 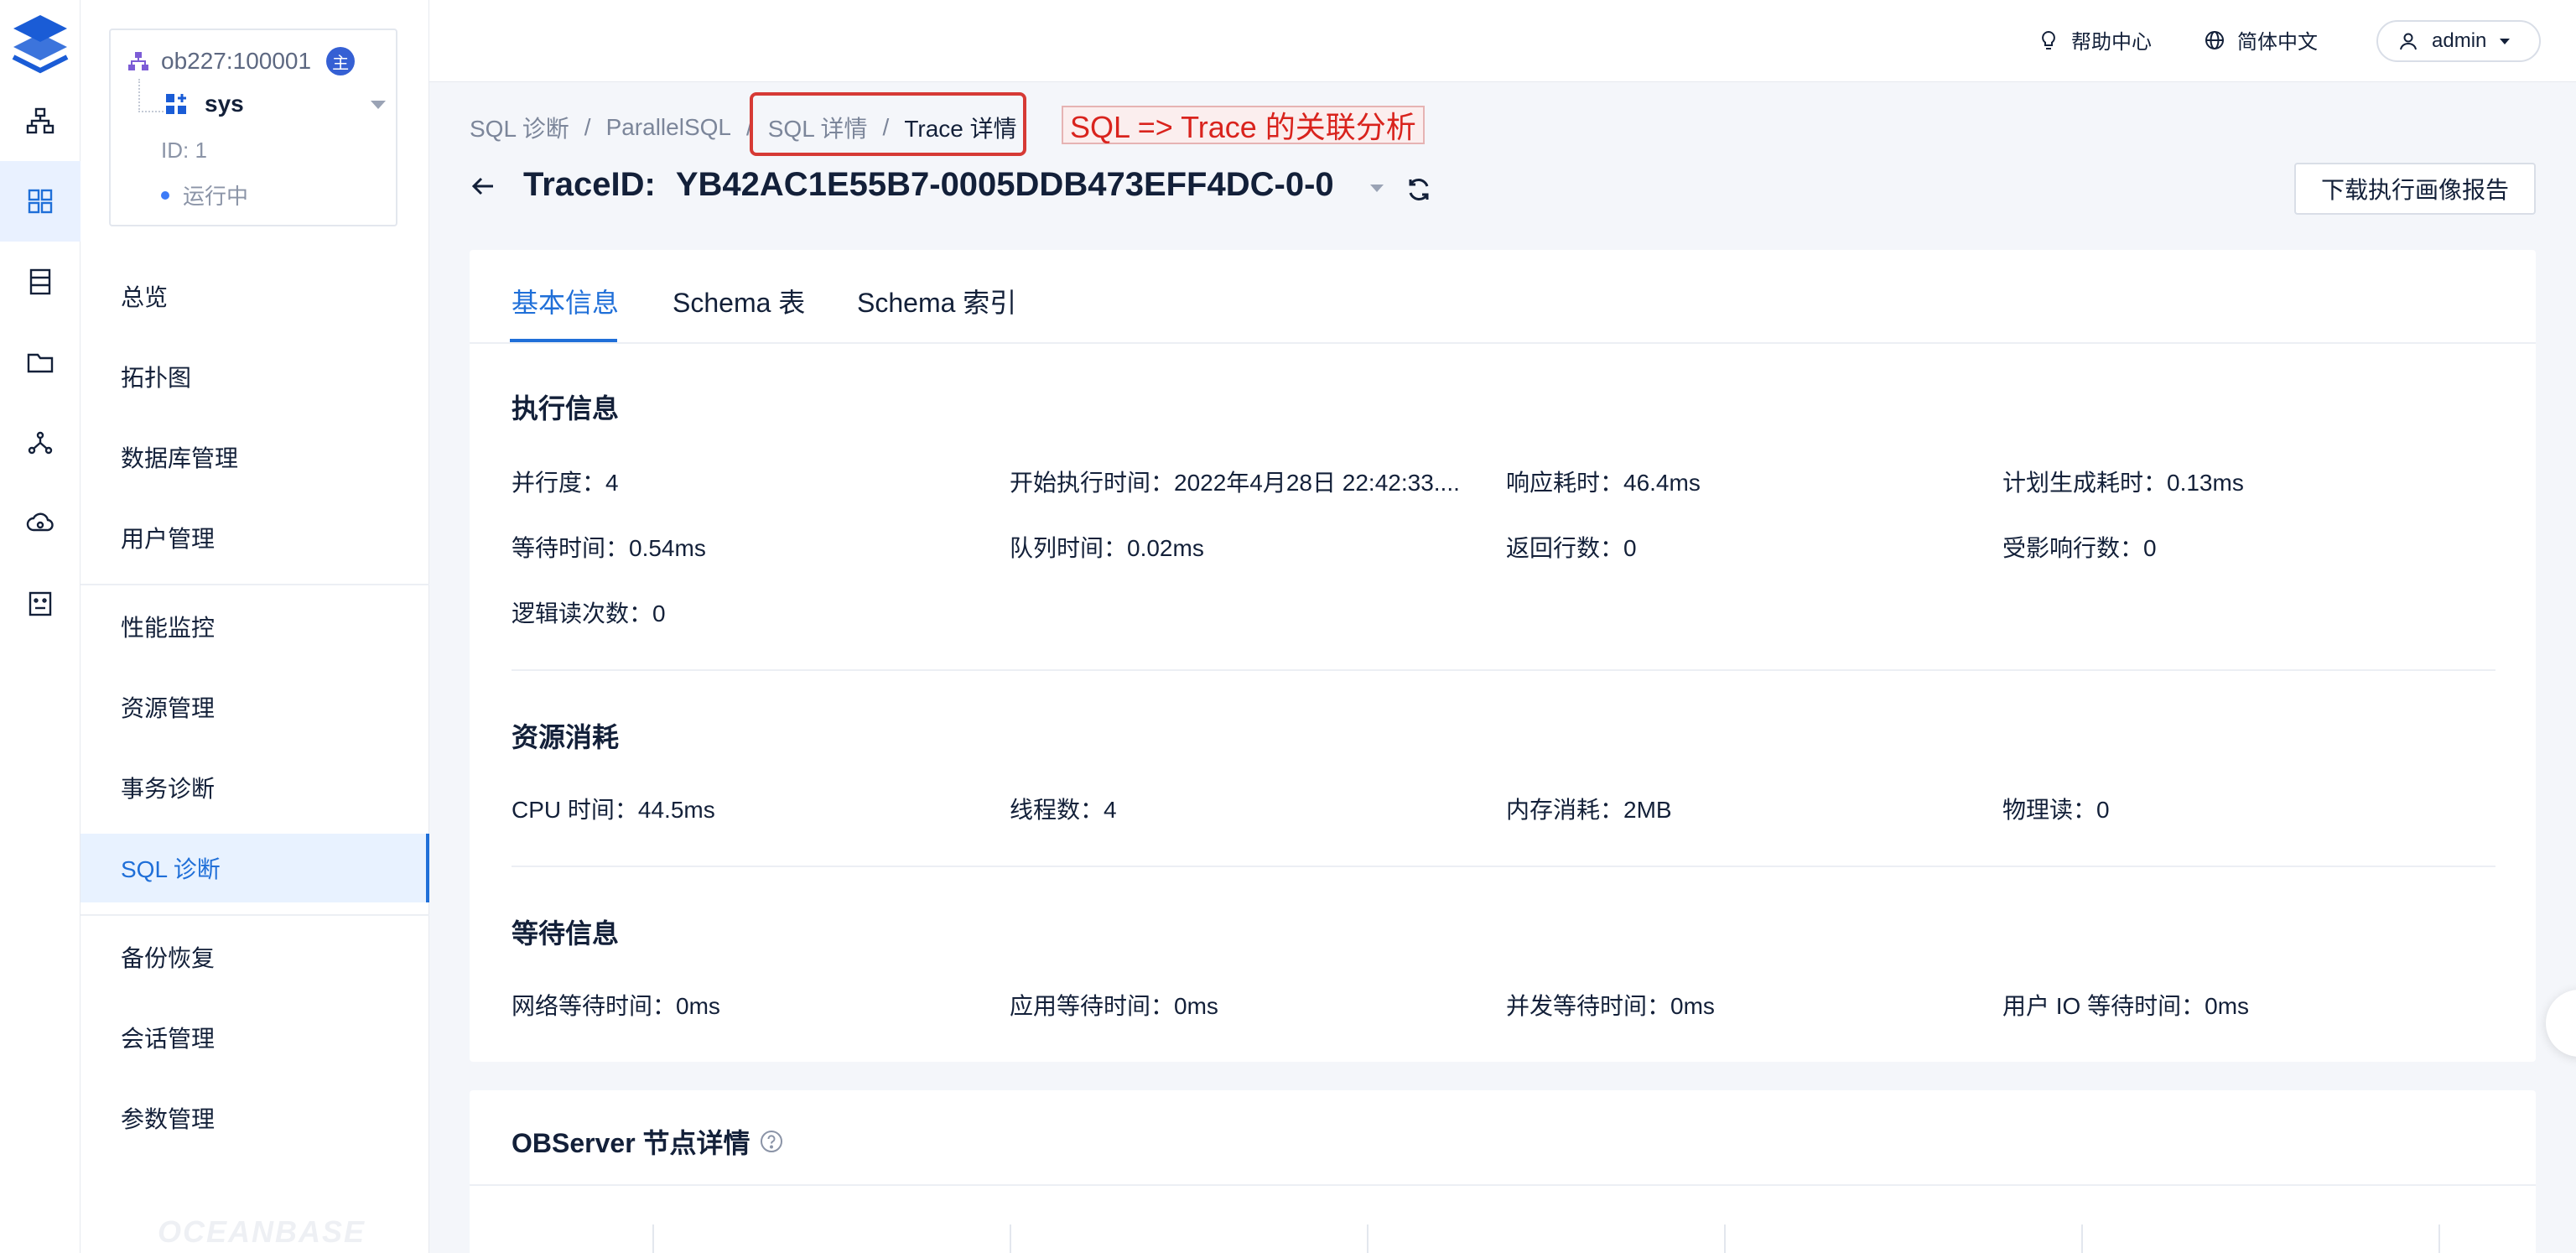 What do you see at coordinates (739, 301) in the screenshot?
I see `tab-schema-table: Schema 表` at bounding box center [739, 301].